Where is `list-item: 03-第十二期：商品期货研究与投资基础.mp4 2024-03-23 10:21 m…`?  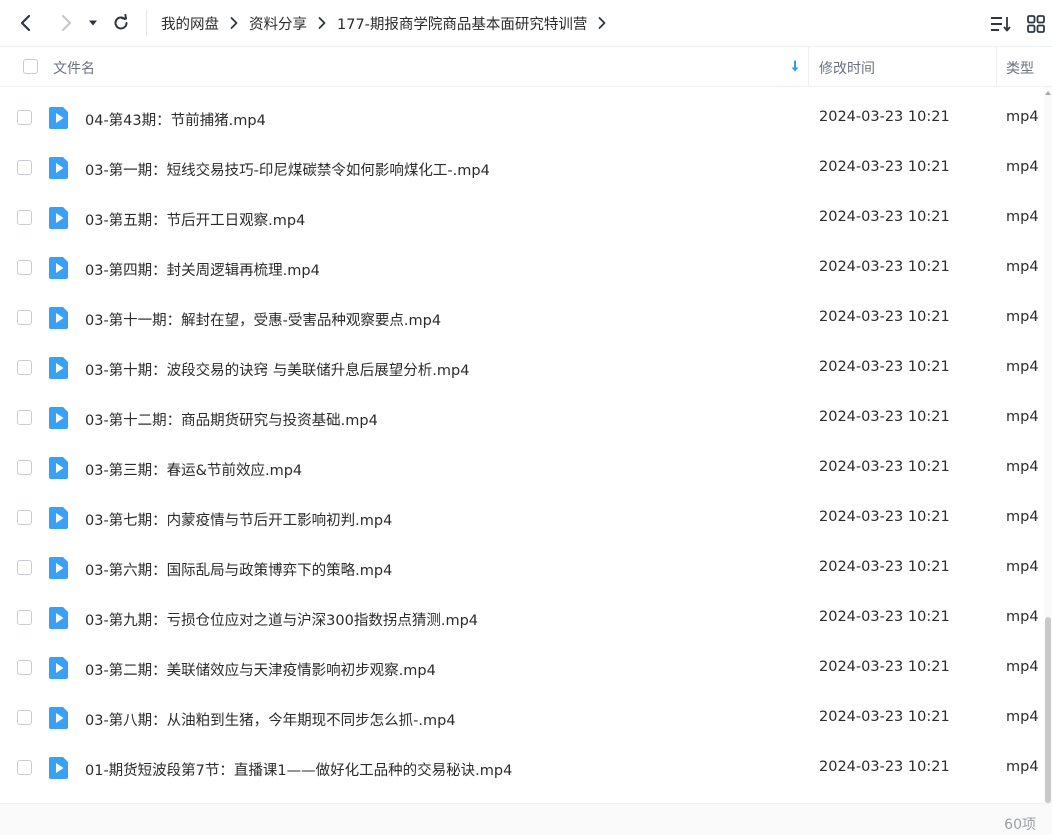 list-item: 03-第十二期：商品期货研究与投资基础.mp4 2024-03-23 10:21 m… is located at coordinates (522, 403).